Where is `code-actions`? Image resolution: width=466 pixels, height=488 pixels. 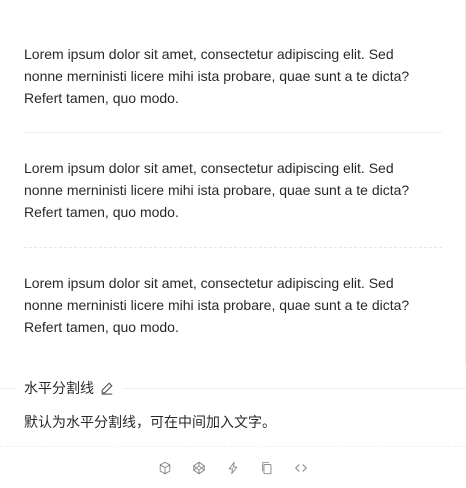 code-actions is located at coordinates (233, 468).